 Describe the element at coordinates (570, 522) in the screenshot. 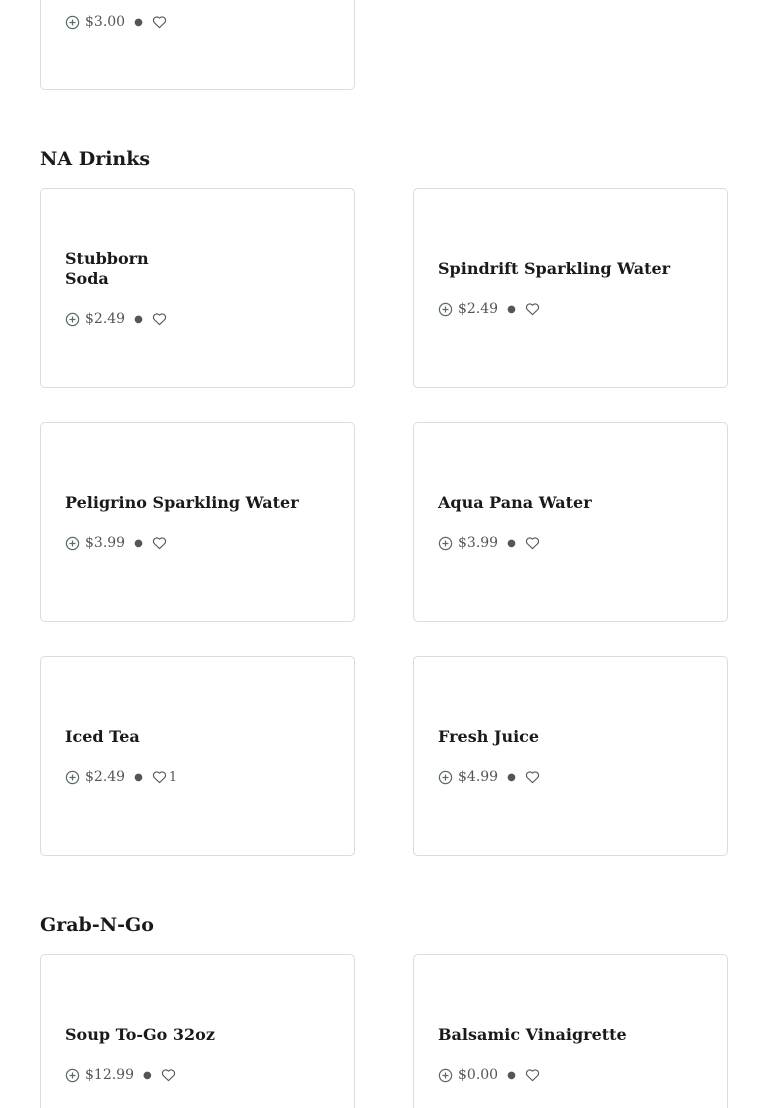

I see `menu-item-card: Aqua Pana Water $3.99 ●` at that location.